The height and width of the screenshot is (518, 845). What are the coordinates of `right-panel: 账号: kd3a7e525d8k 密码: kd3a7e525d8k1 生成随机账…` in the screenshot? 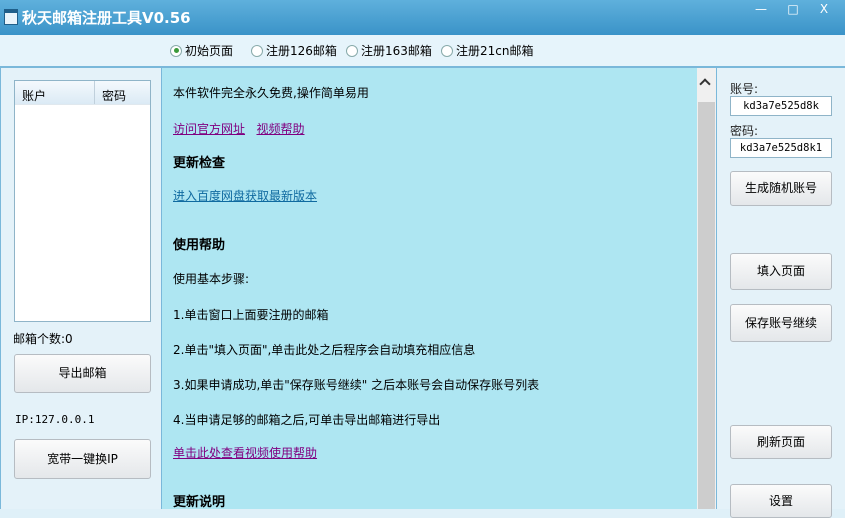 It's located at (781, 293).